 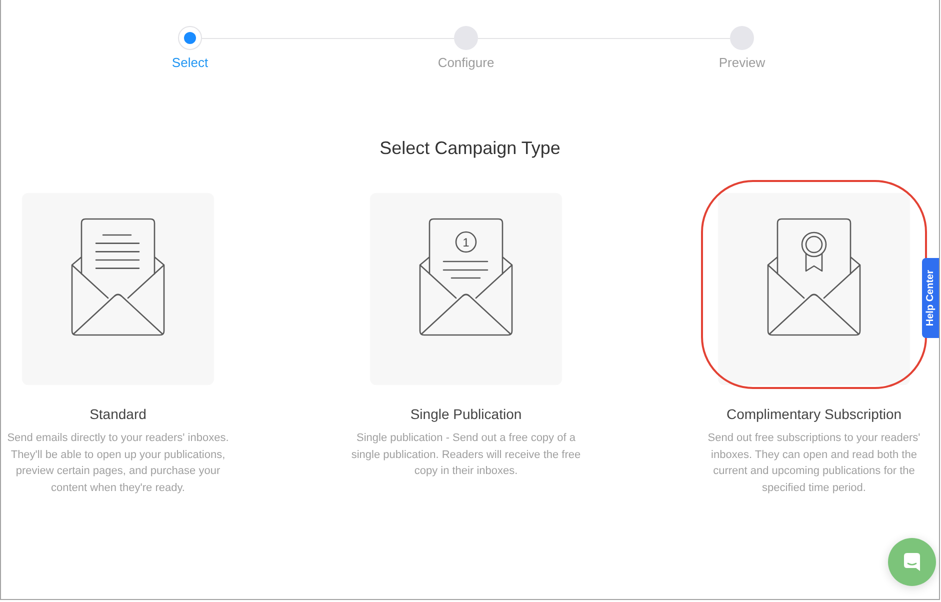 I want to click on step-label: Select, so click(x=190, y=63).